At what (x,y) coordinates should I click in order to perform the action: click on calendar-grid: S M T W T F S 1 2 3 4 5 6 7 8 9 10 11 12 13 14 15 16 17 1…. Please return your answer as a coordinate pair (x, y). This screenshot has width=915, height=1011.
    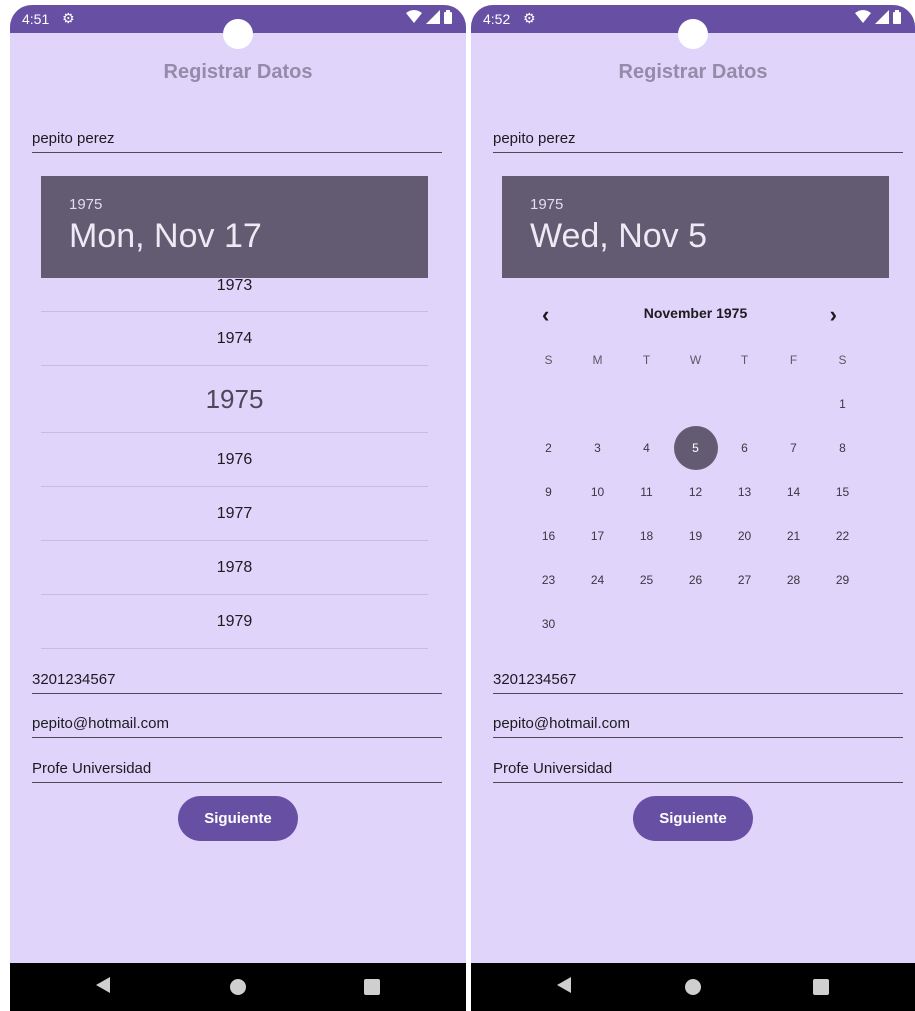
    Looking at the image, I should click on (695, 492).